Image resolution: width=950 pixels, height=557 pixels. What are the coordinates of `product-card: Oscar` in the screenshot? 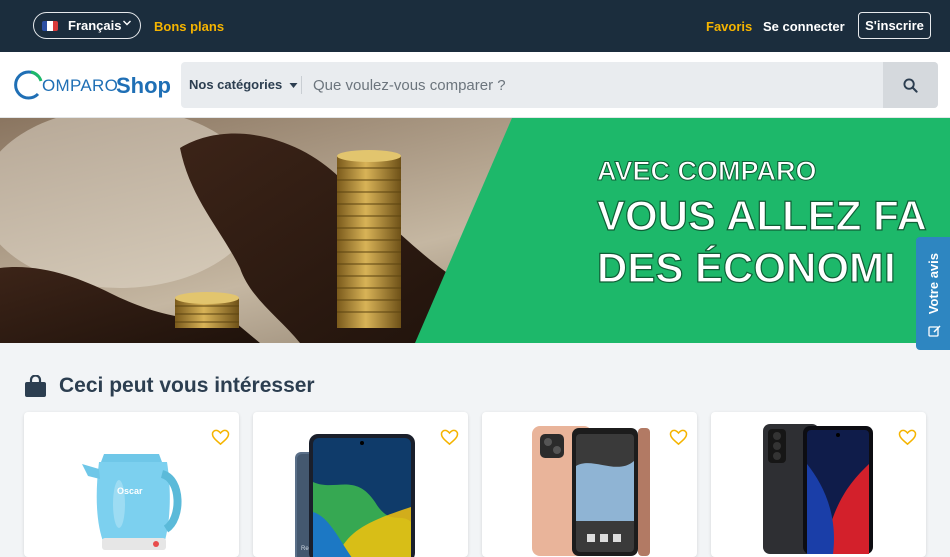 It's located at (131, 484).